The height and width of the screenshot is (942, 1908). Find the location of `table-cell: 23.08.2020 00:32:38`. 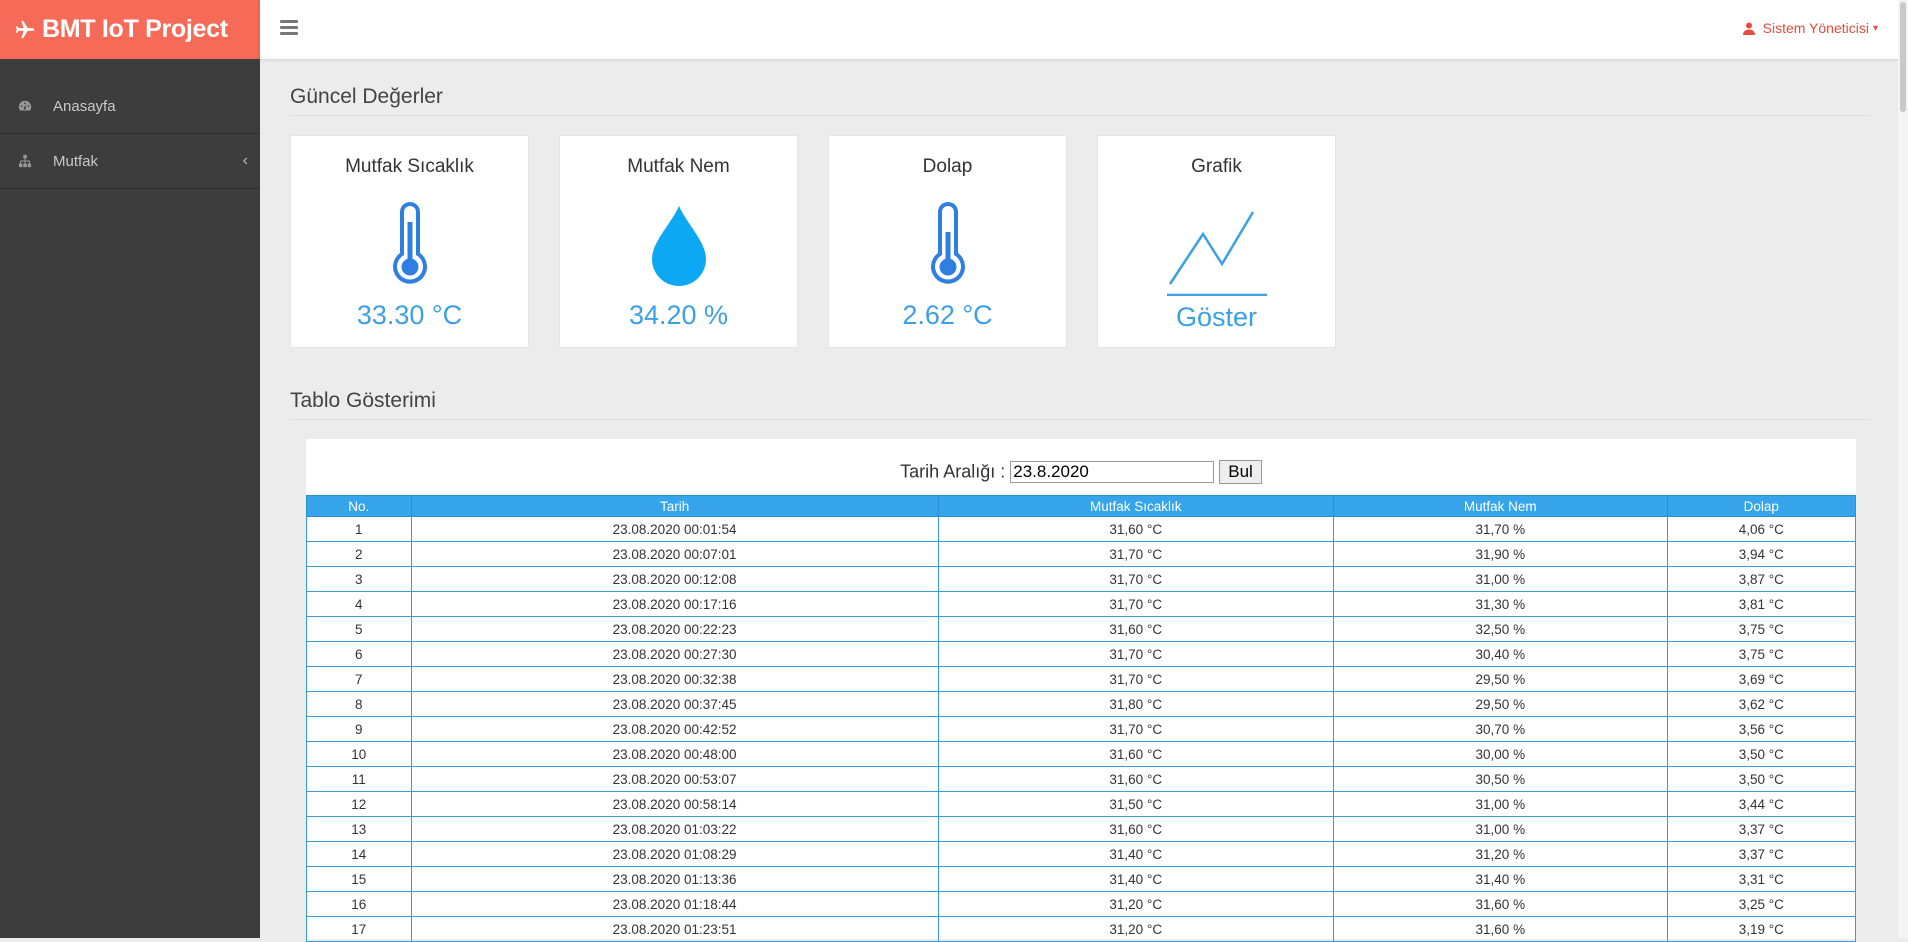

table-cell: 23.08.2020 00:32:38 is located at coordinates (674, 679).